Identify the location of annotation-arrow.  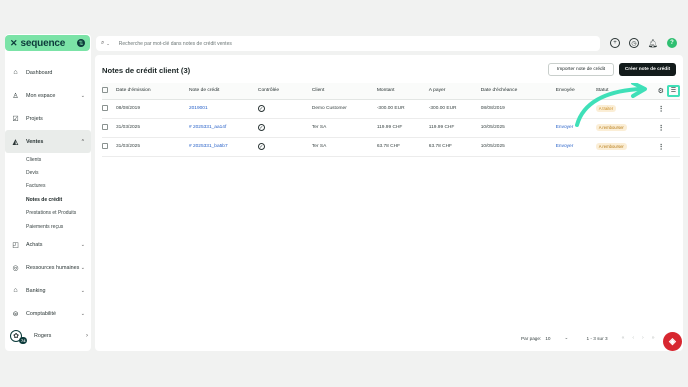
(611, 105).